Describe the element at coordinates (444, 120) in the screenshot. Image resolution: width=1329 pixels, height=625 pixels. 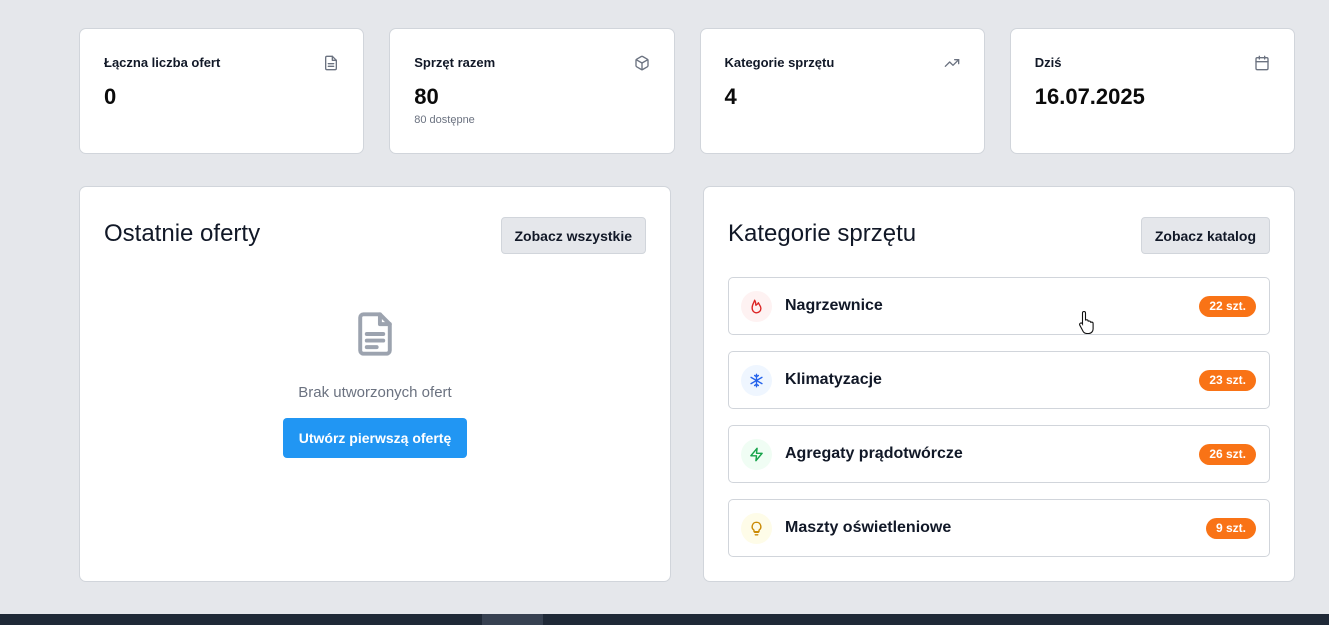
I see `stat-sub: 80 dostępne` at that location.